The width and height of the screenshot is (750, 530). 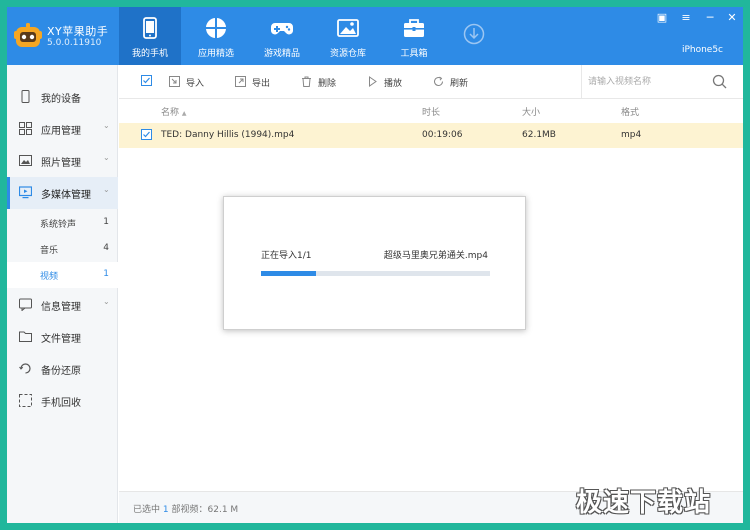 I want to click on subitem-label: 音乐, so click(x=49, y=251).